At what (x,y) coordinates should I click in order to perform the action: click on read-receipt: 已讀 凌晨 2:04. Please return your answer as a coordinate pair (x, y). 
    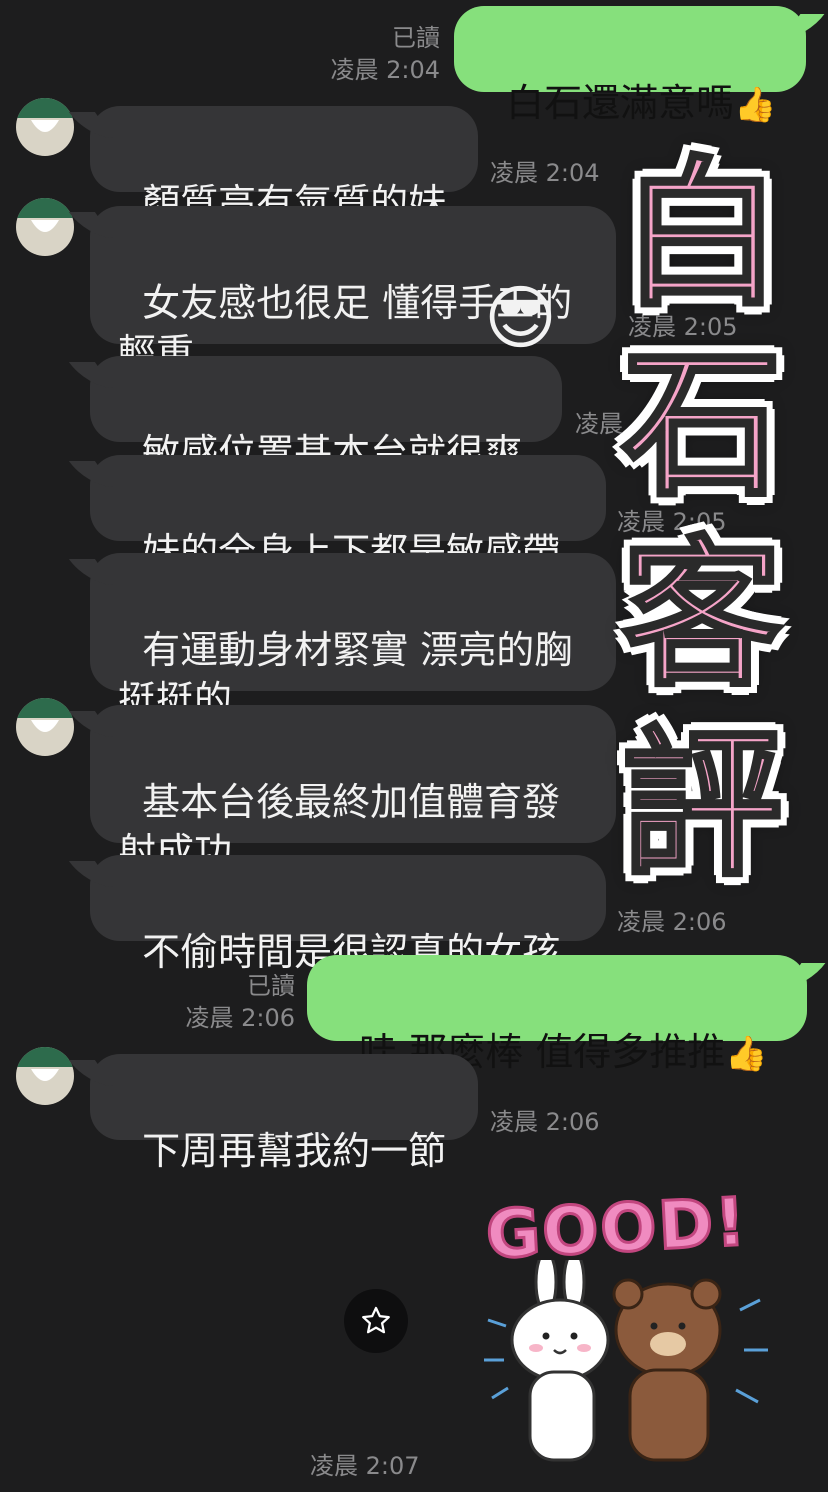
    Looking at the image, I should click on (385, 54).